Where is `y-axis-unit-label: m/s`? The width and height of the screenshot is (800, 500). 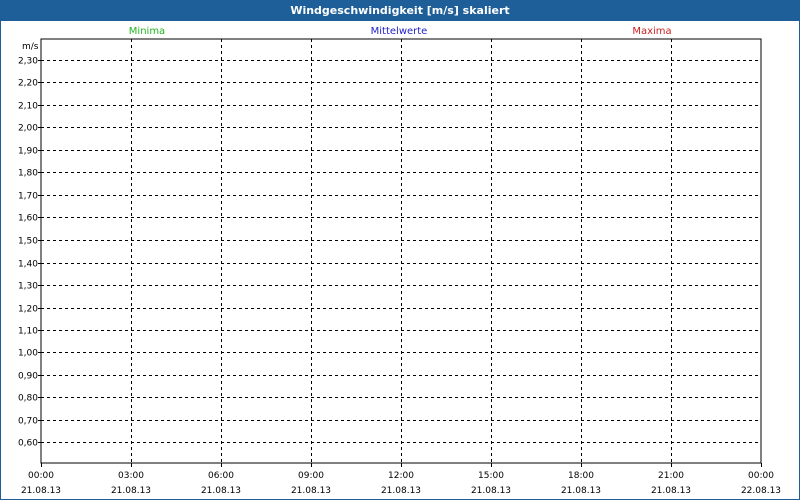 y-axis-unit-label: m/s is located at coordinates (30, 47).